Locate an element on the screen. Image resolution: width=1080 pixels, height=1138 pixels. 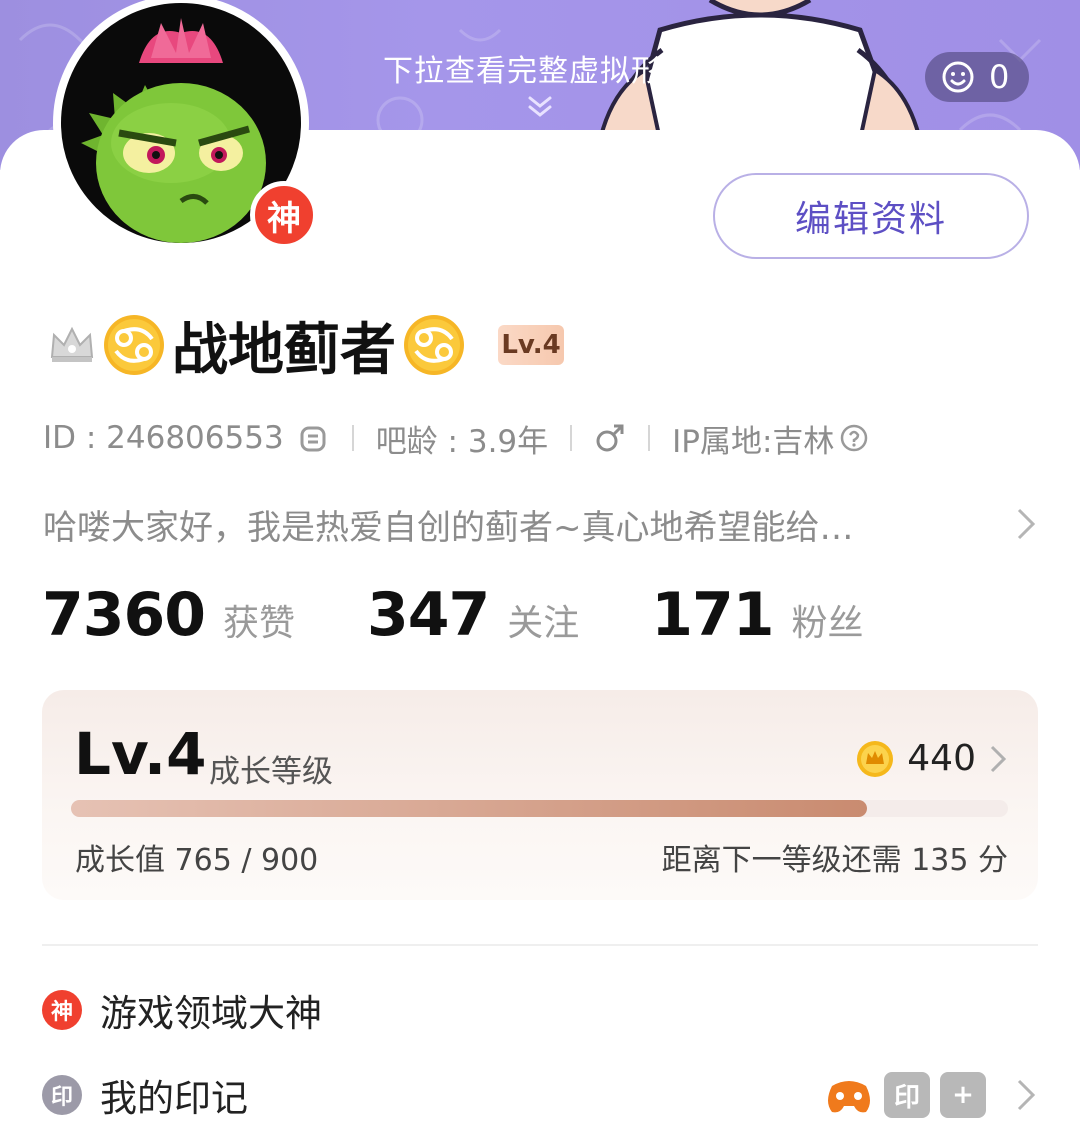
coin-value: 440 is located at coordinates (941, 758).